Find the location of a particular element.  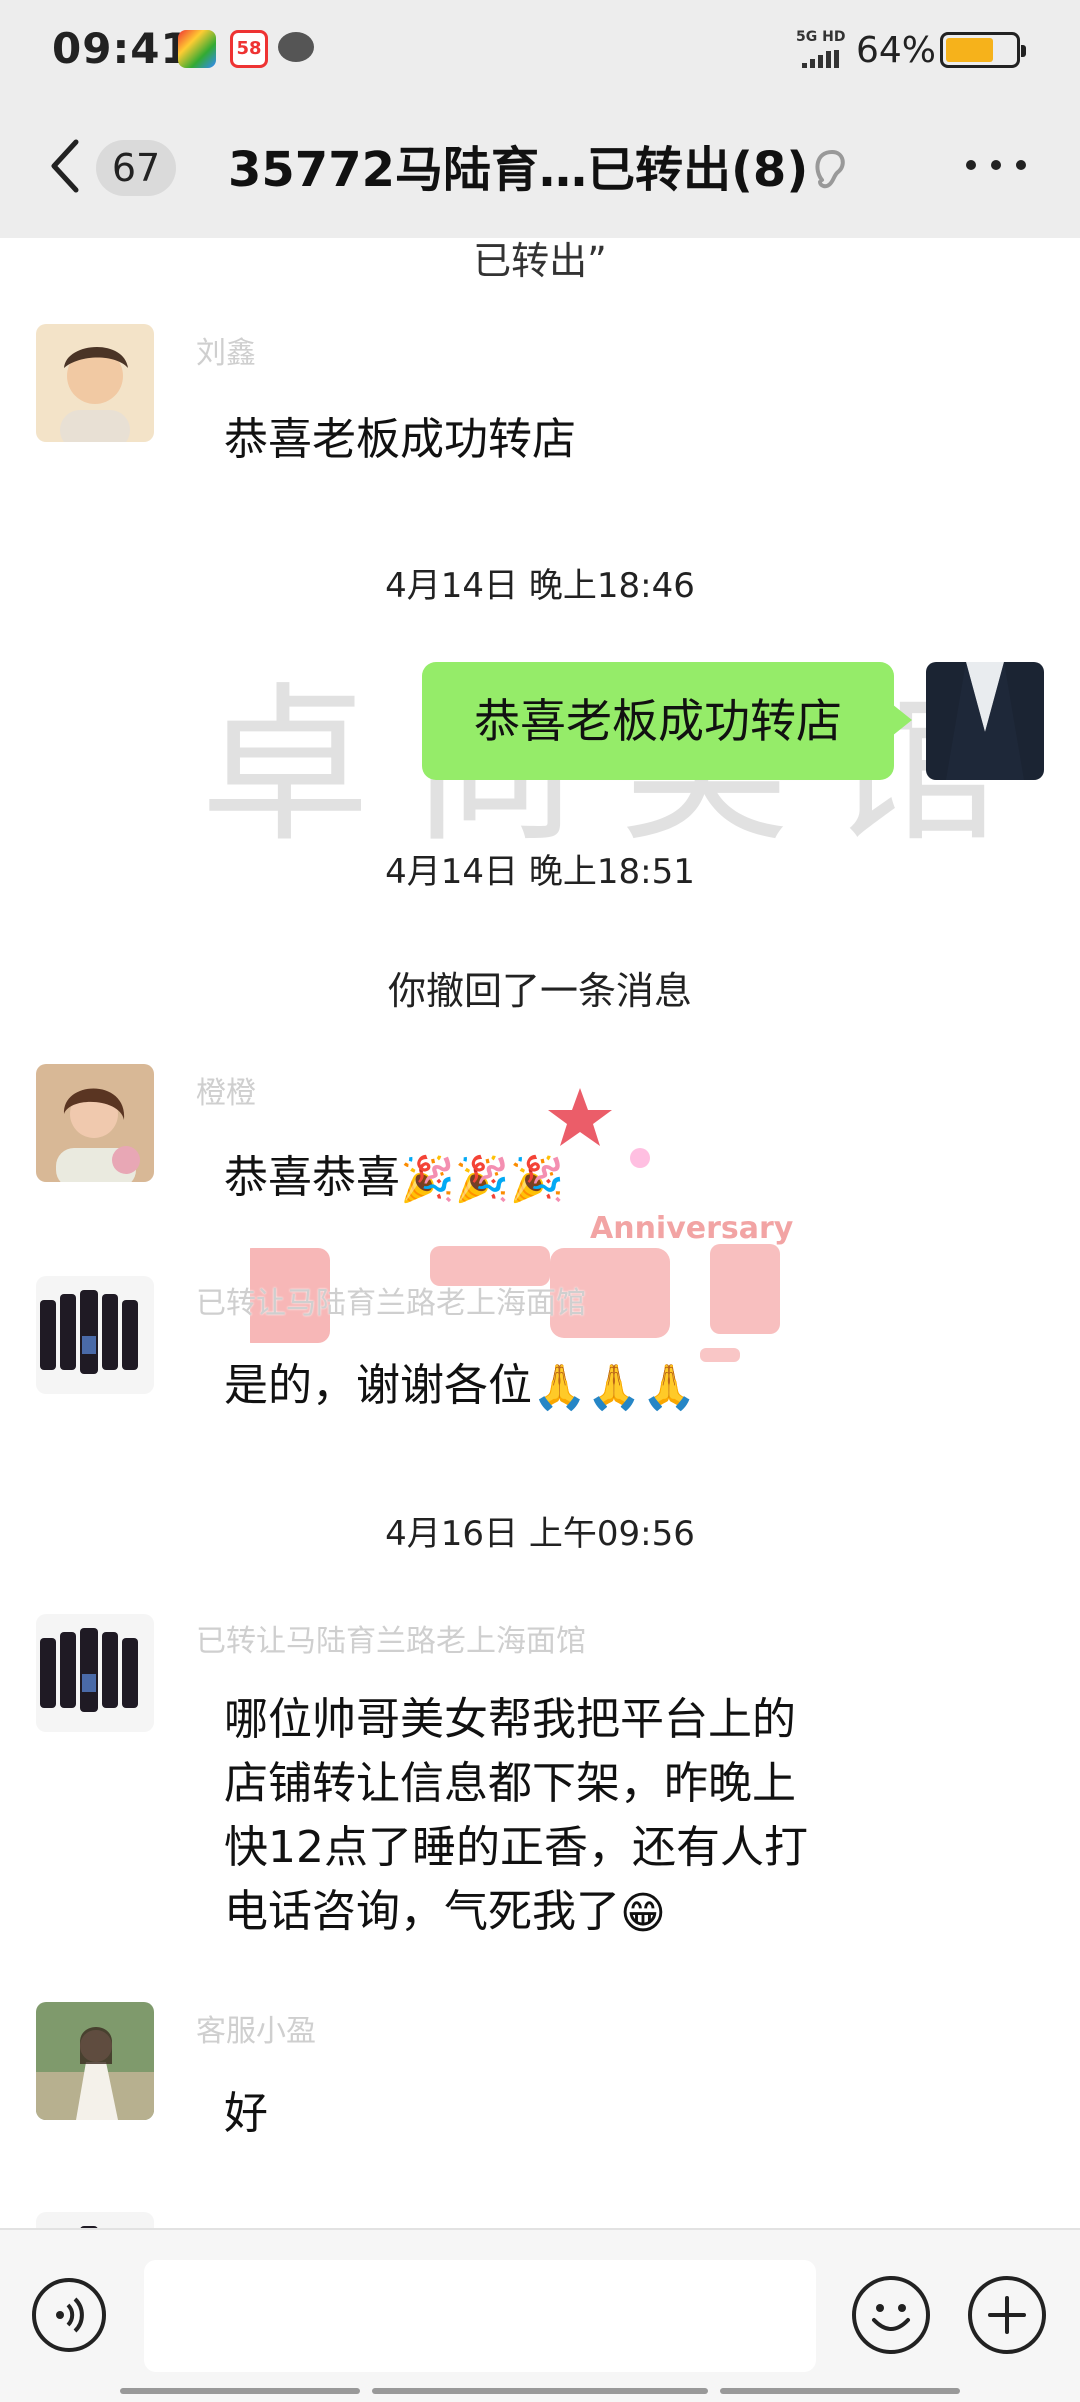

clock: 09:41 is located at coordinates (121, 48).